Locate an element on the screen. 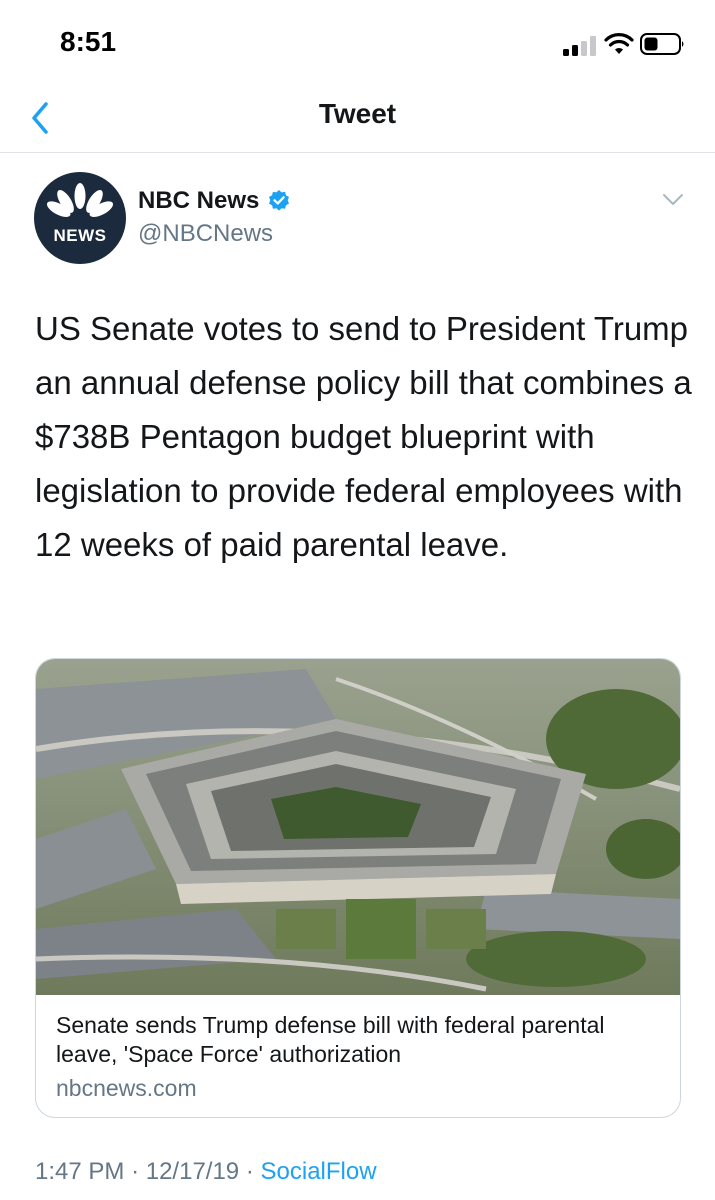  tweet-time: 1:47 PM is located at coordinates (80, 1171).